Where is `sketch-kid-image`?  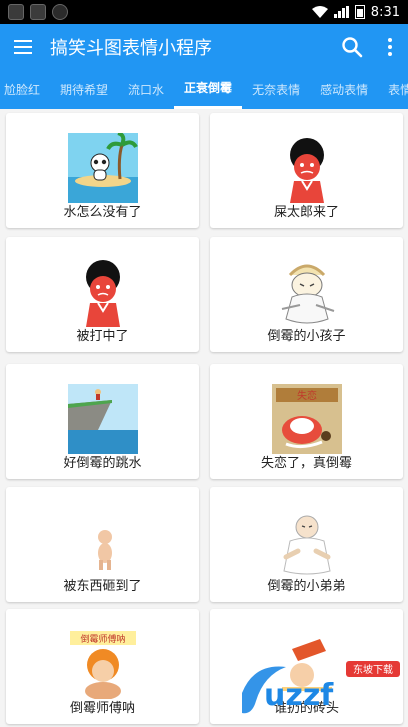 sketch-kid-image is located at coordinates (307, 294).